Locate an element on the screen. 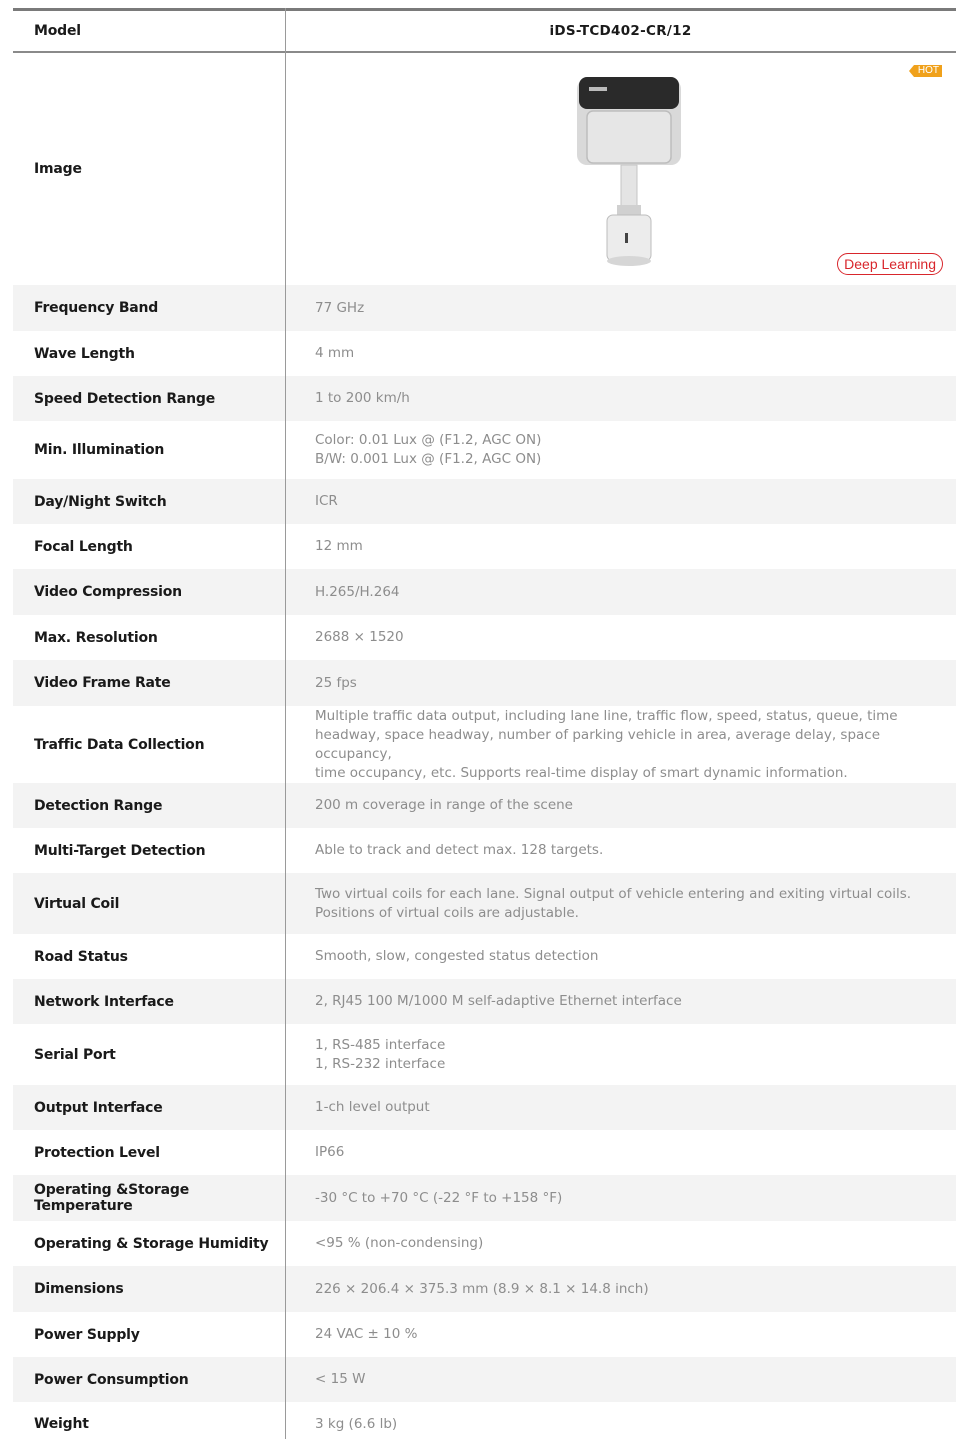 This screenshot has width=956, height=1446. spec-value-line: 24 VAC ± 10 % is located at coordinates (366, 1334).